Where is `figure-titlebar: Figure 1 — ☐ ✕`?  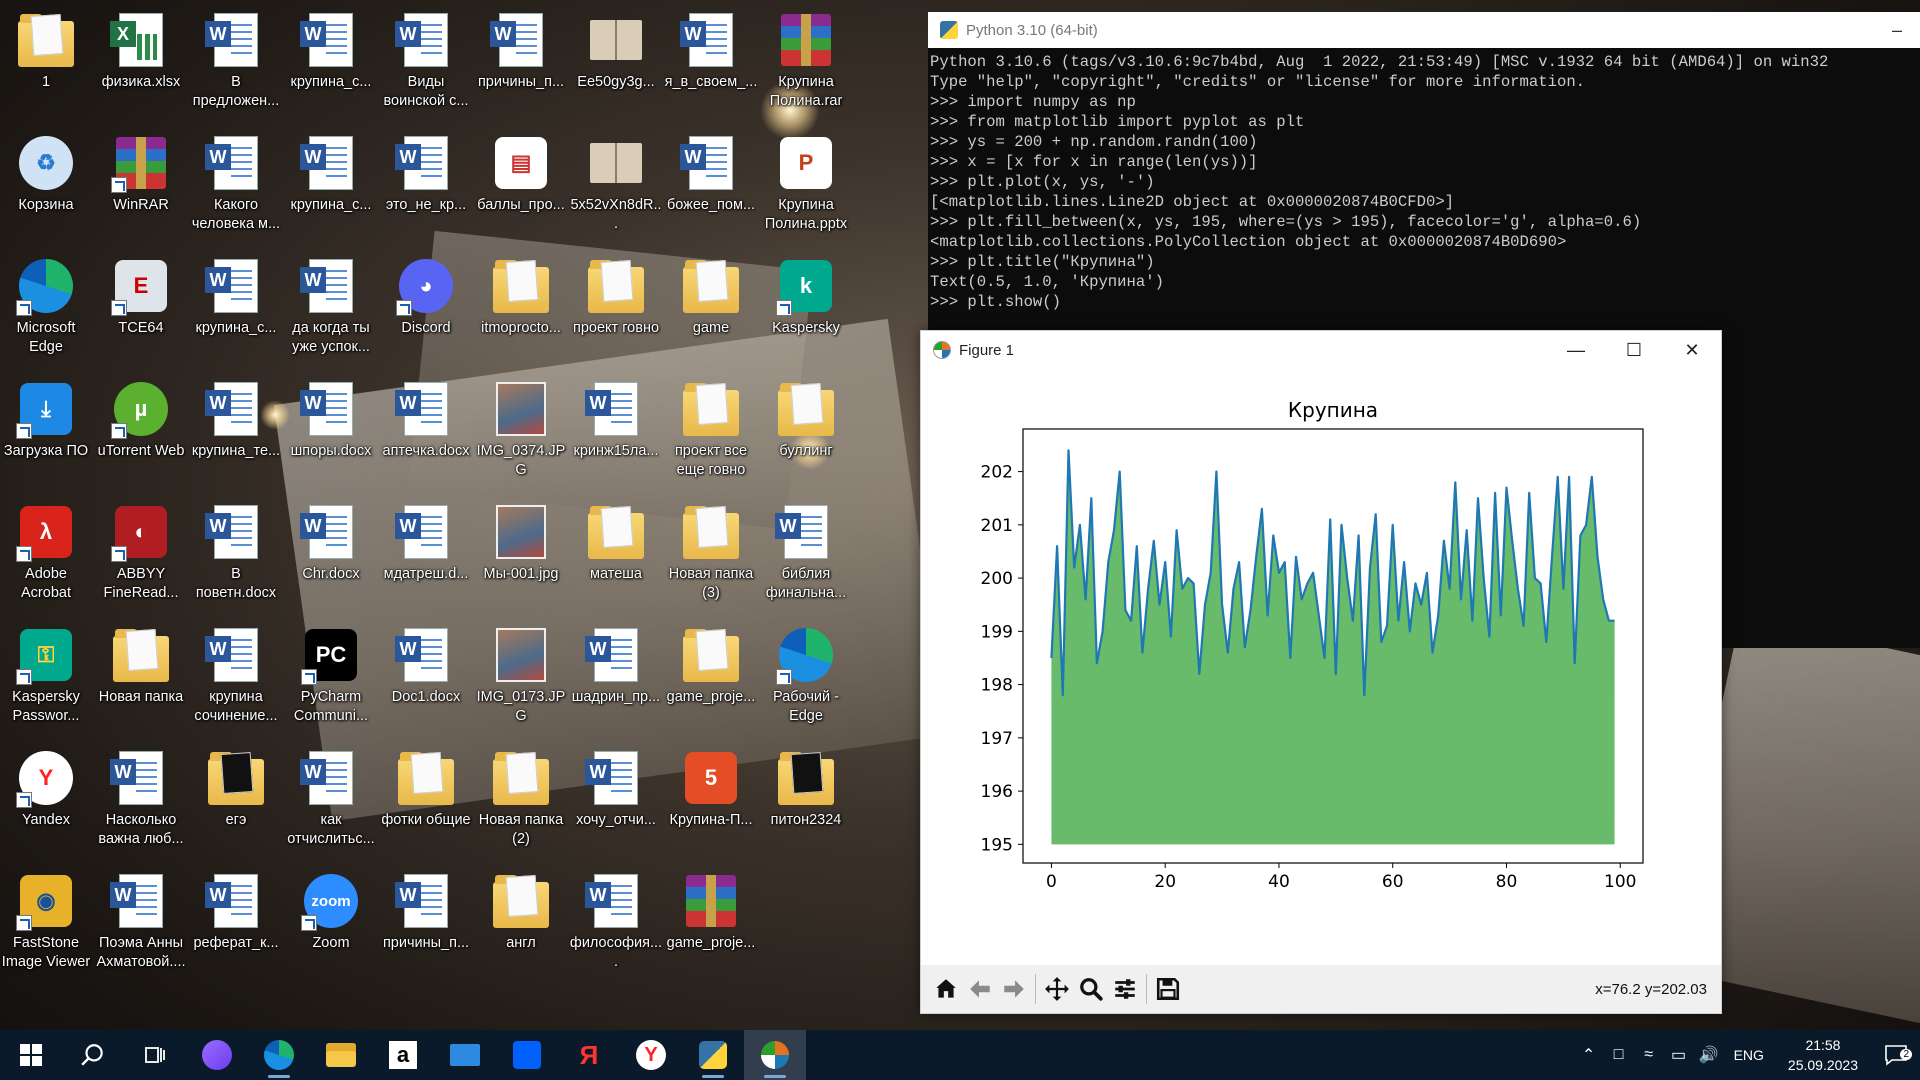 figure-titlebar: Figure 1 — ☐ ✕ is located at coordinates (1321, 350).